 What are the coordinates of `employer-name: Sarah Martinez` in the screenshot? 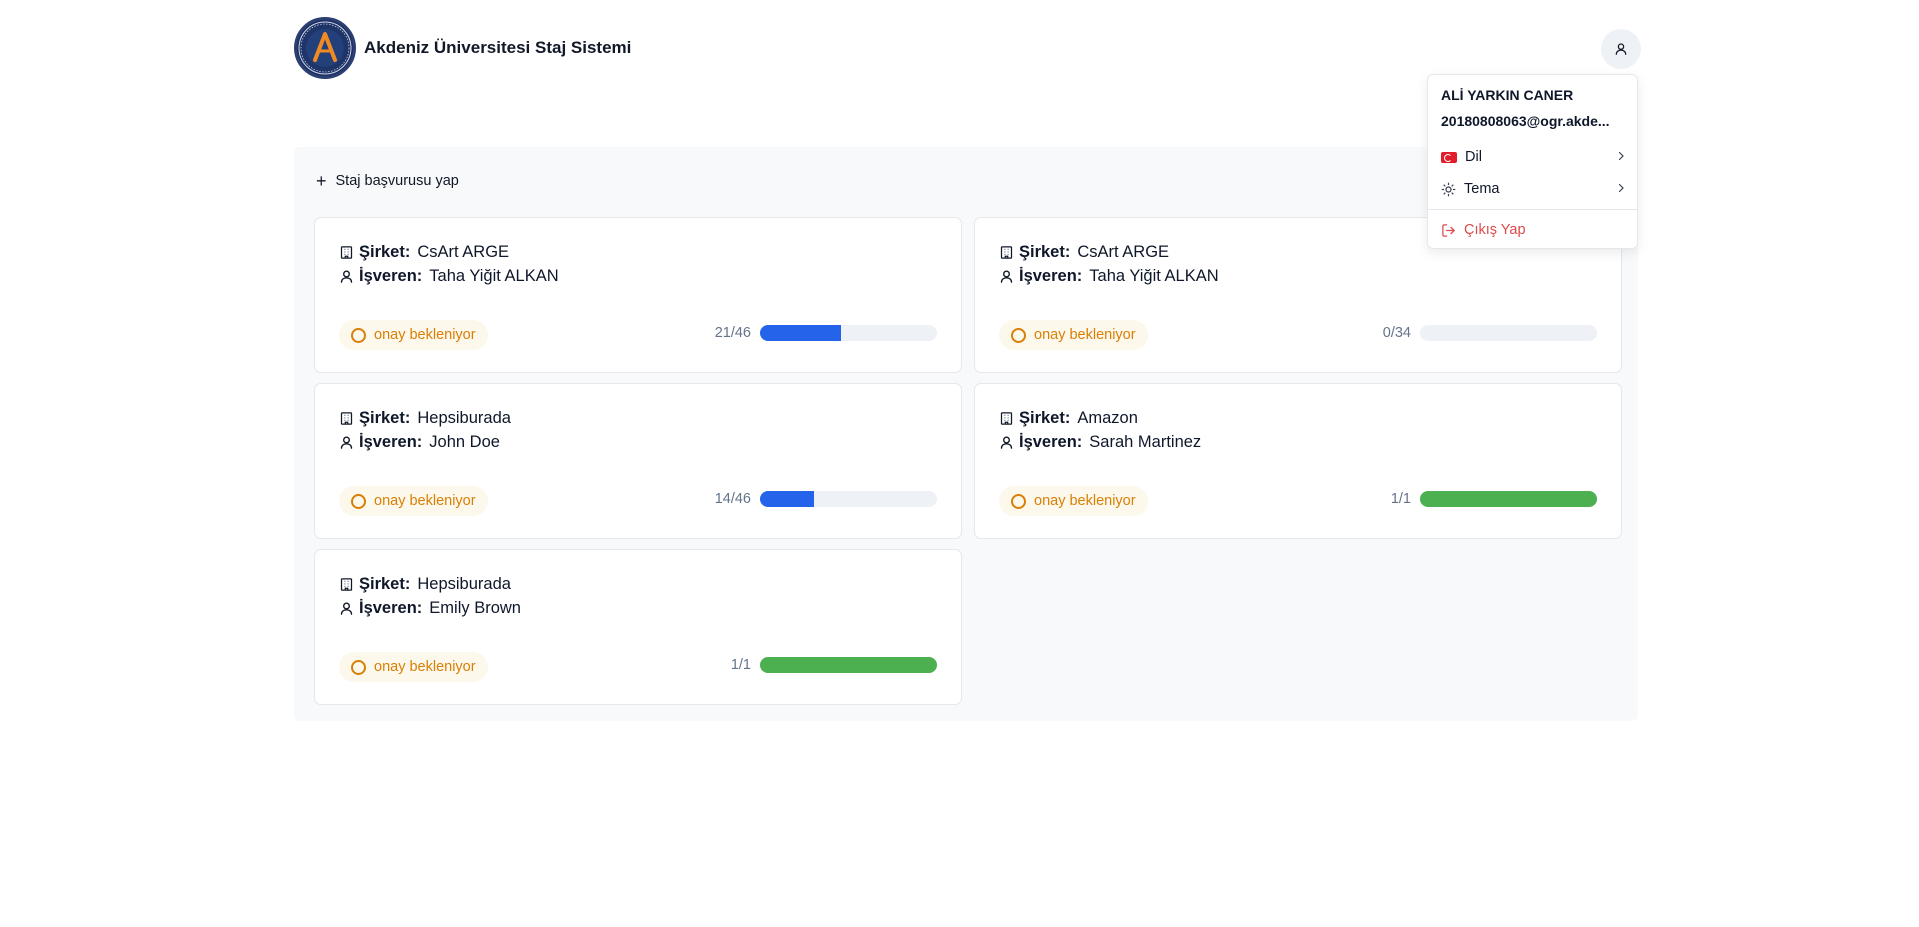 It's located at (1145, 442).